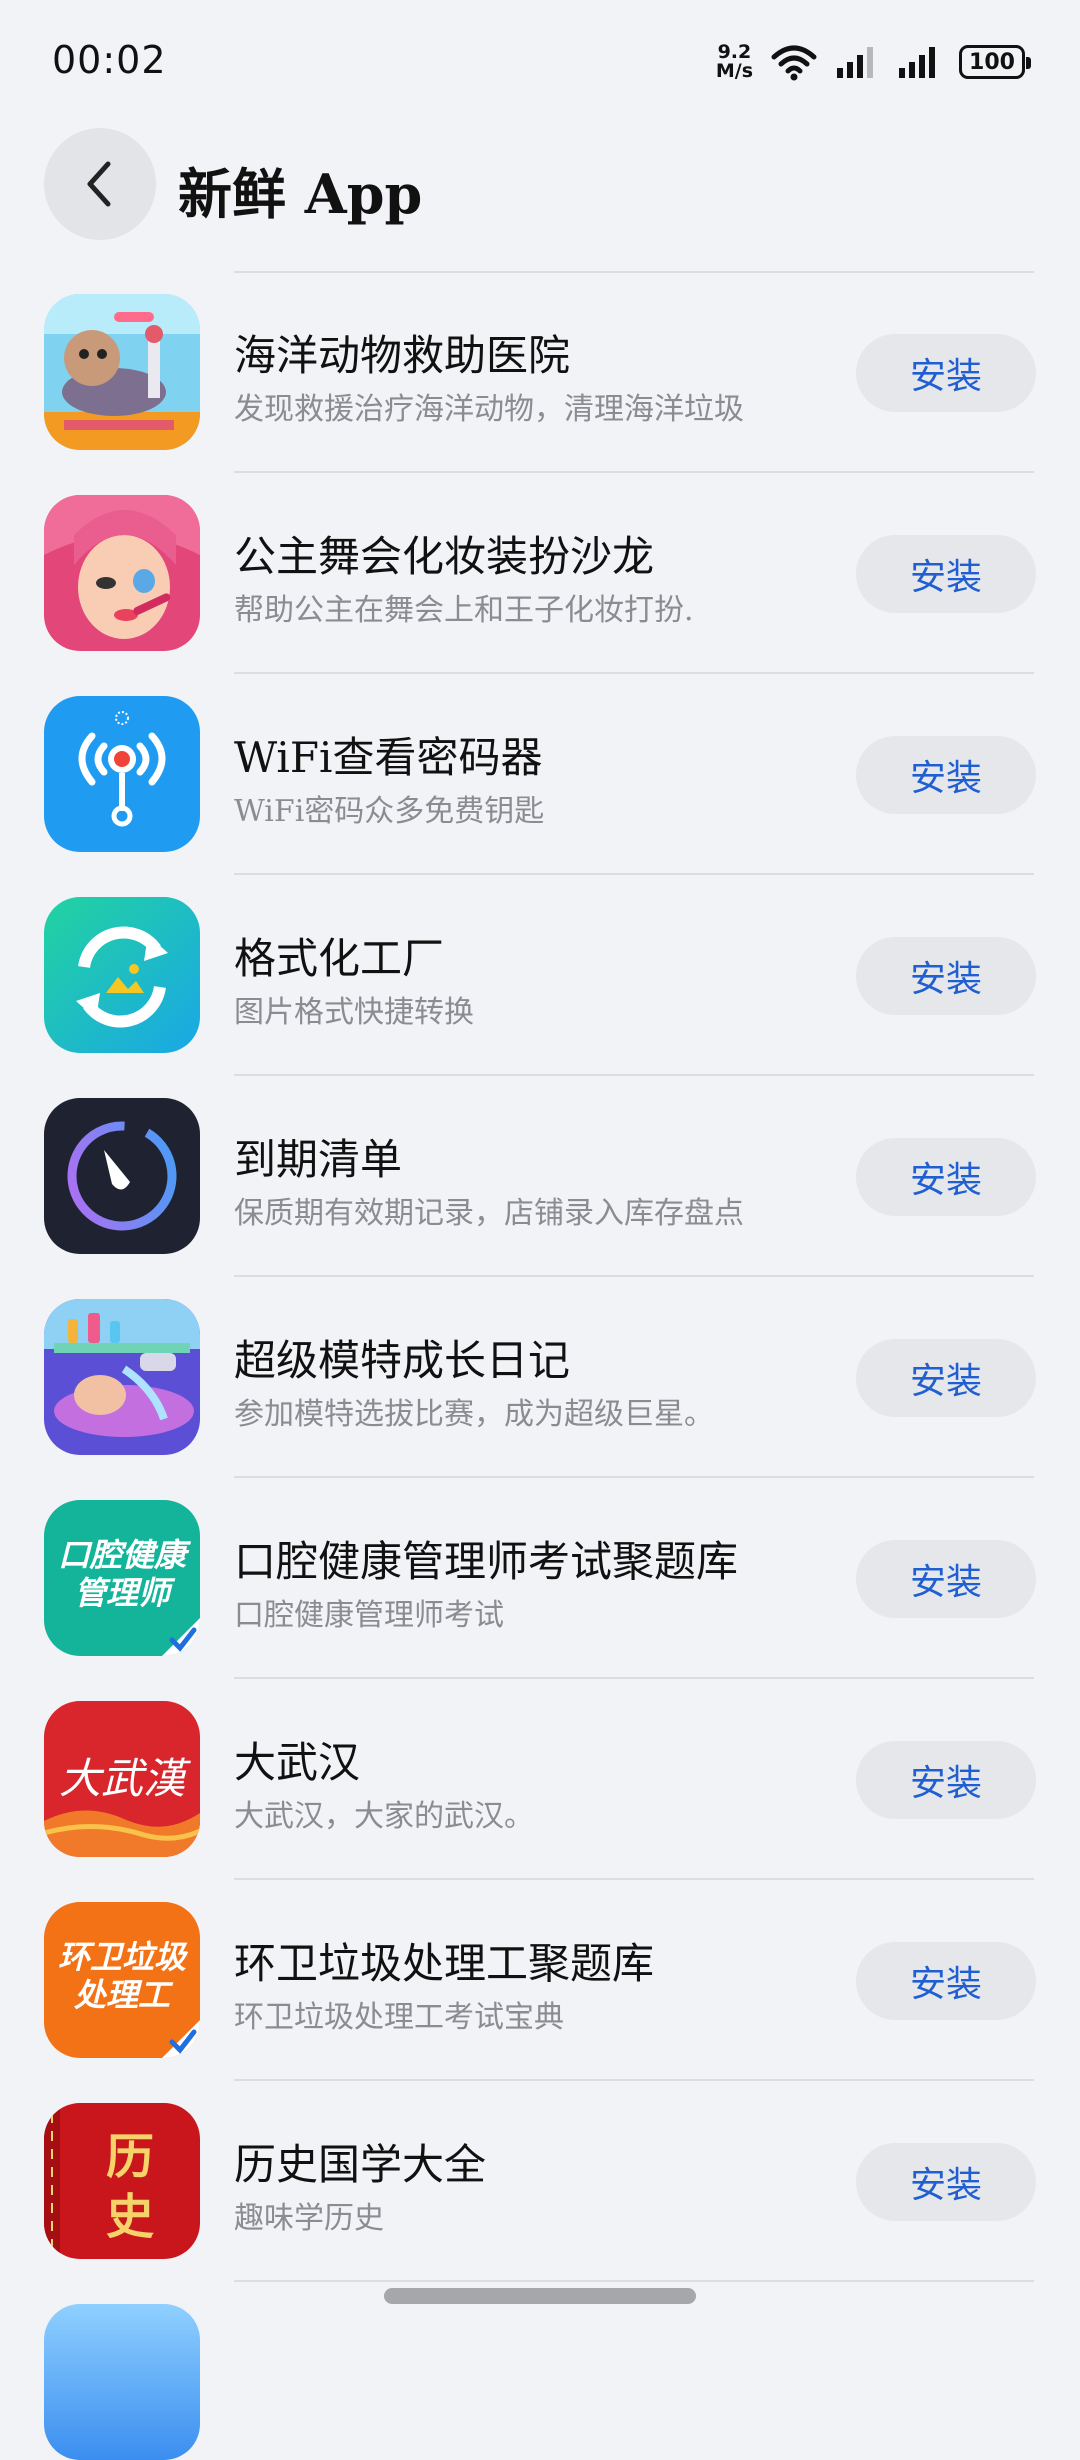  Describe the element at coordinates (309, 2218) in the screenshot. I see `app-description: 趣味学历史` at that location.